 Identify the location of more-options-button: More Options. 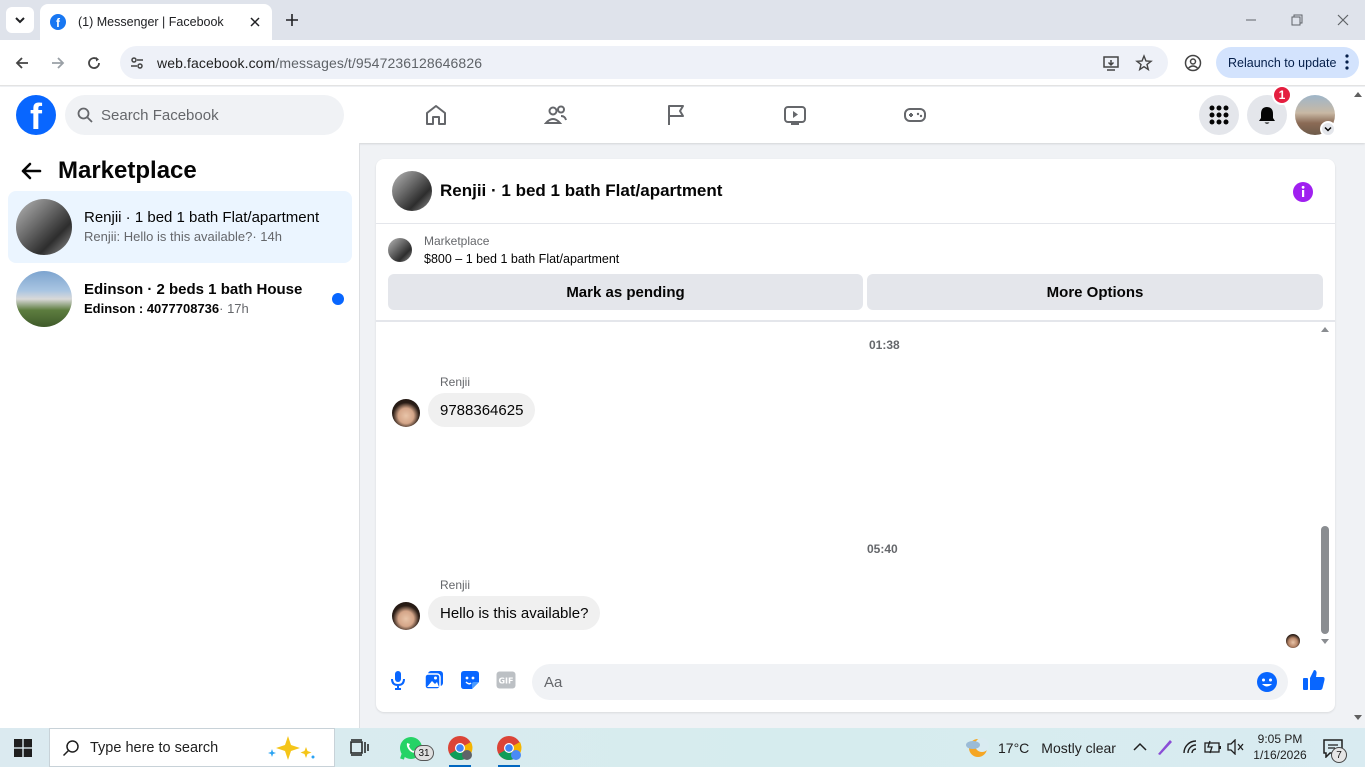
(1095, 292).